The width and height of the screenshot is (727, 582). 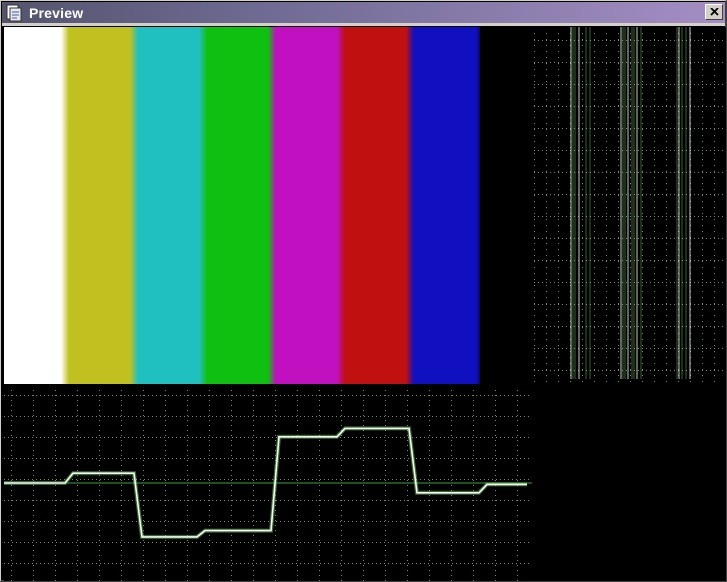 What do you see at coordinates (410, 205) in the screenshot?
I see `bar-edge` at bounding box center [410, 205].